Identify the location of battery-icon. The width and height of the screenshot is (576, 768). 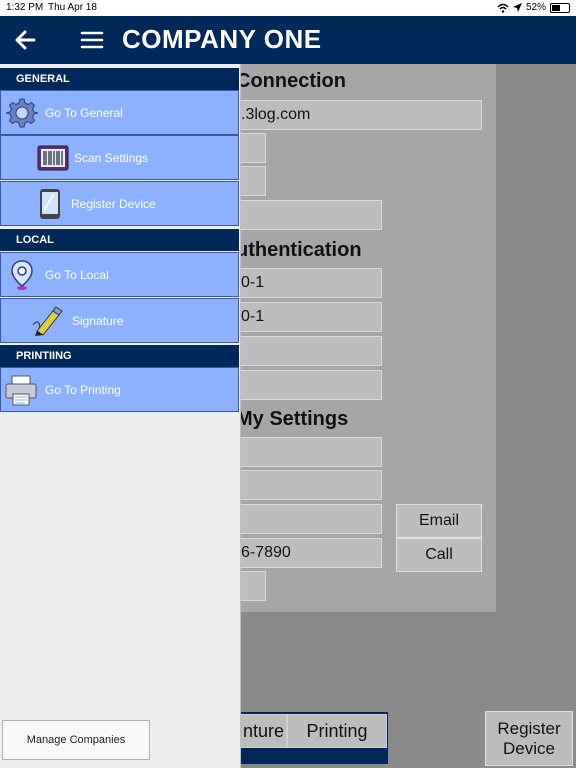
(560, 7).